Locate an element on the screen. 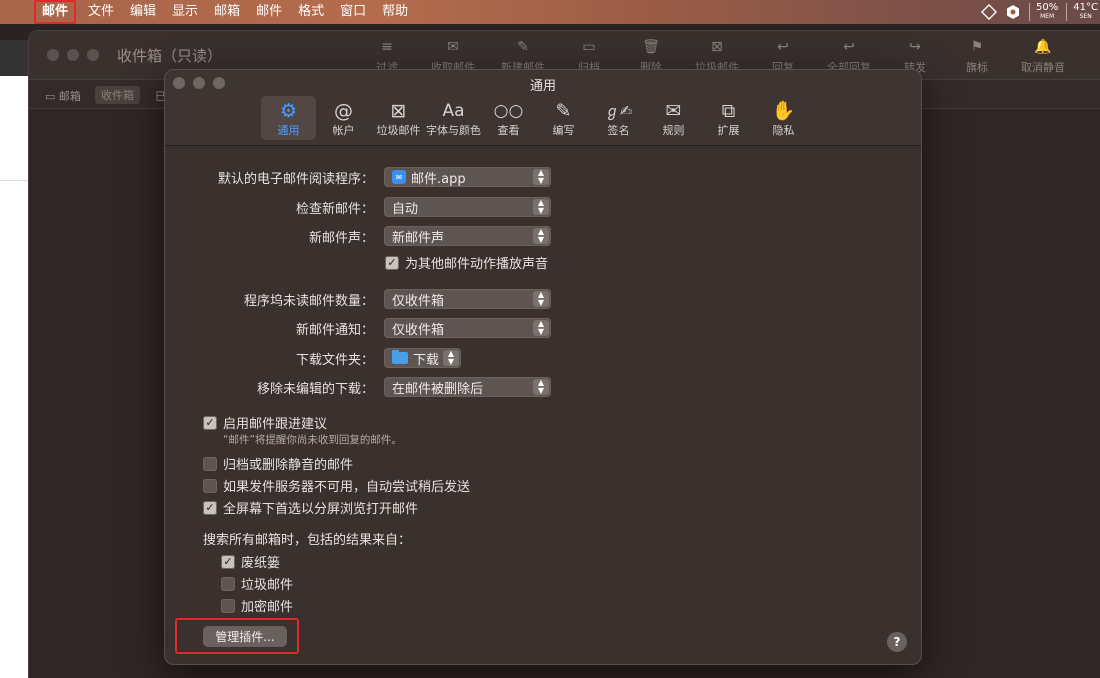  junk-icon: ⊠ is located at coordinates (398, 111).